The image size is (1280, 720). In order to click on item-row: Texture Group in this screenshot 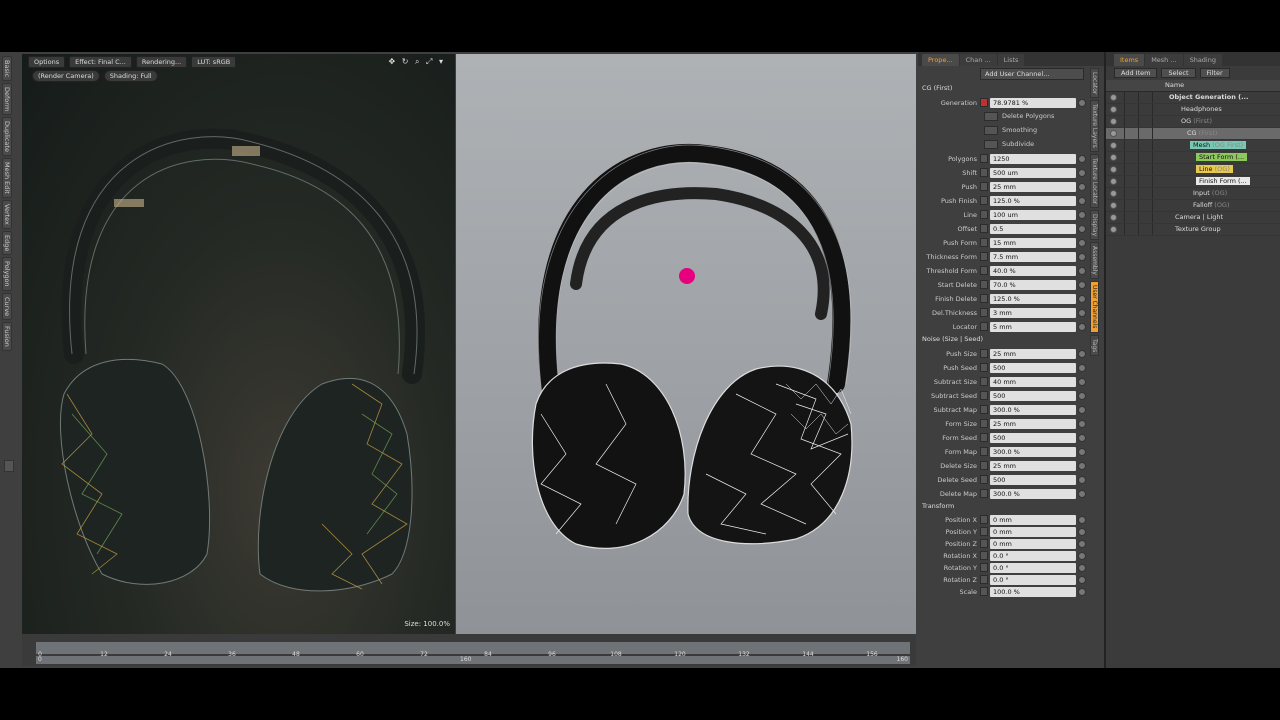, I will do `click(1193, 230)`.